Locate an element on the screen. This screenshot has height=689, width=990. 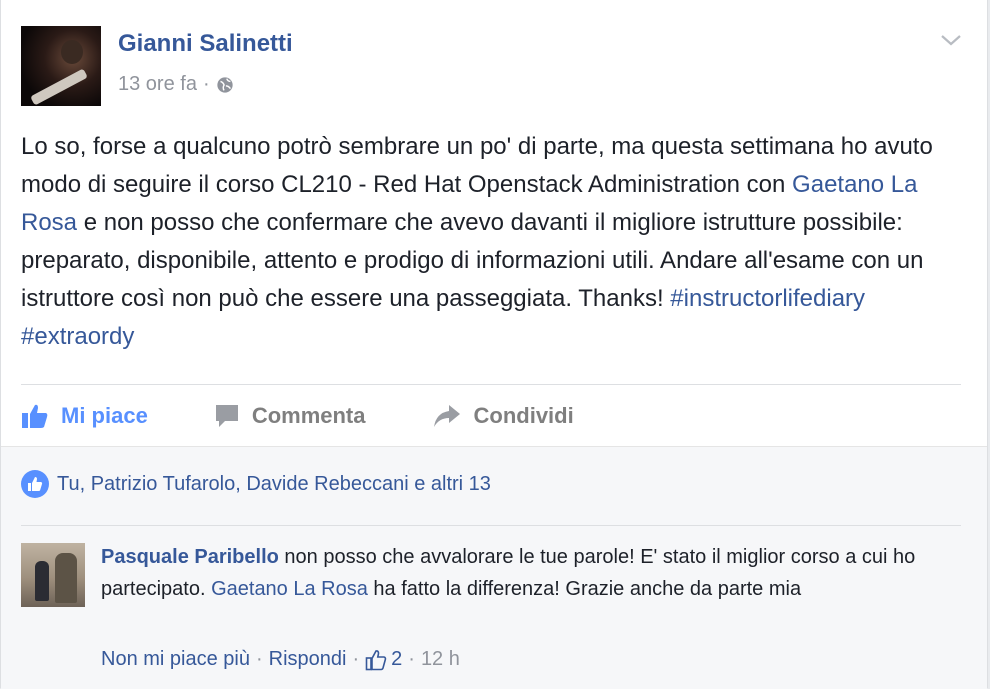
like-button: Mi piace is located at coordinates (84, 416).